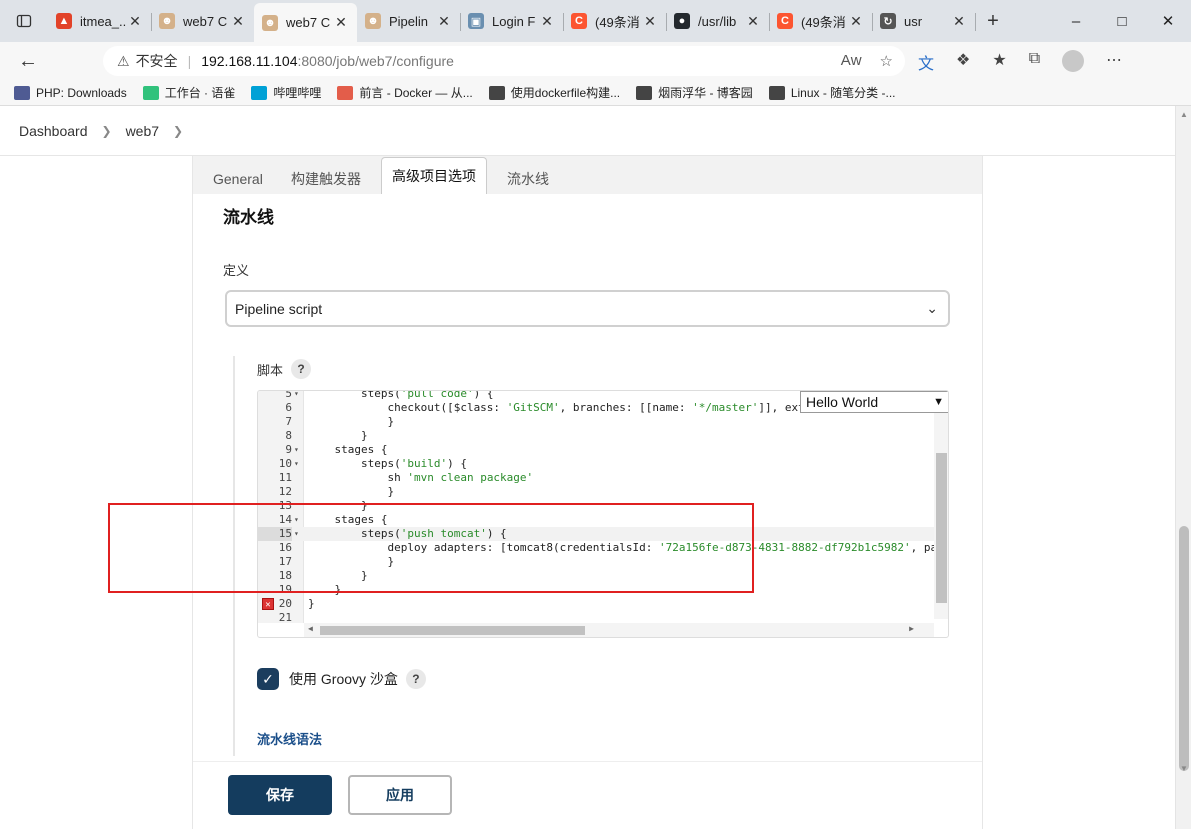  What do you see at coordinates (596, 506) in the screenshot?
I see `code-line: 13 }` at bounding box center [596, 506].